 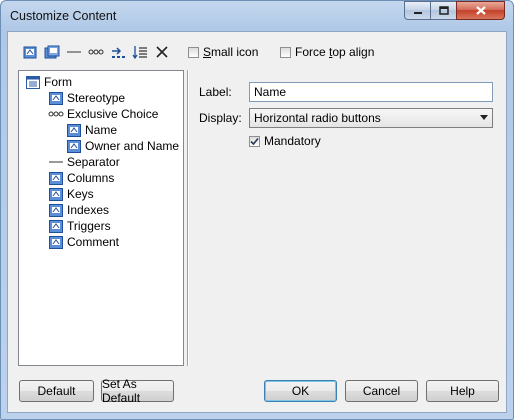 I want to click on add-item-icon, so click(x=30, y=52).